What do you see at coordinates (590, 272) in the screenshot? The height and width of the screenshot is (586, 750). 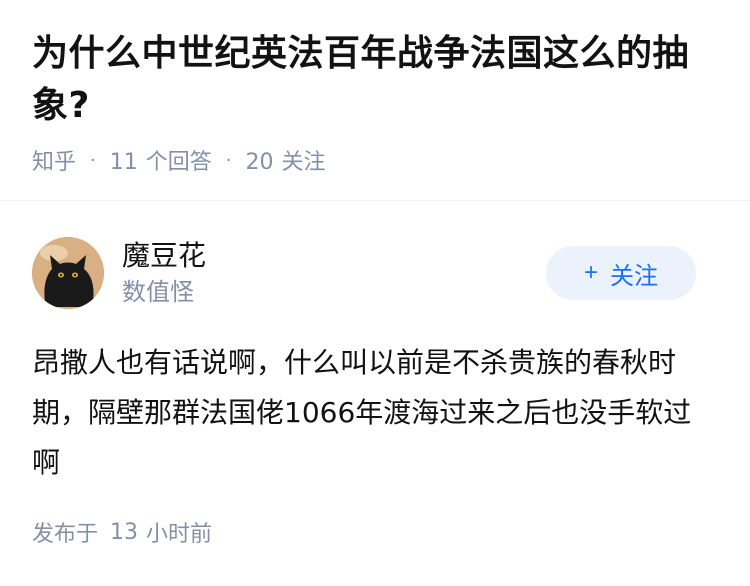 I see `plus-icon: +` at bounding box center [590, 272].